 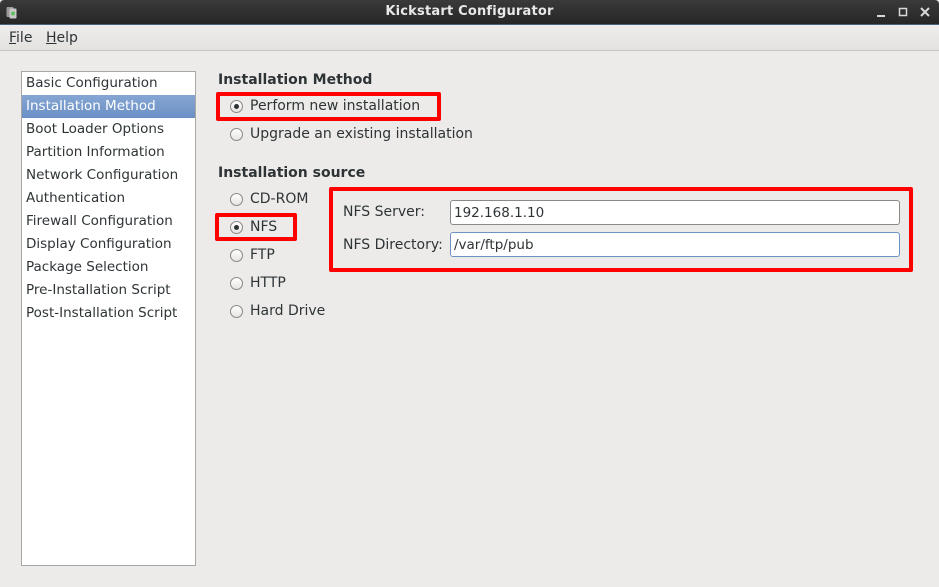 I want to click on sidebar-item-installation-method: Installation Method, so click(x=108, y=106).